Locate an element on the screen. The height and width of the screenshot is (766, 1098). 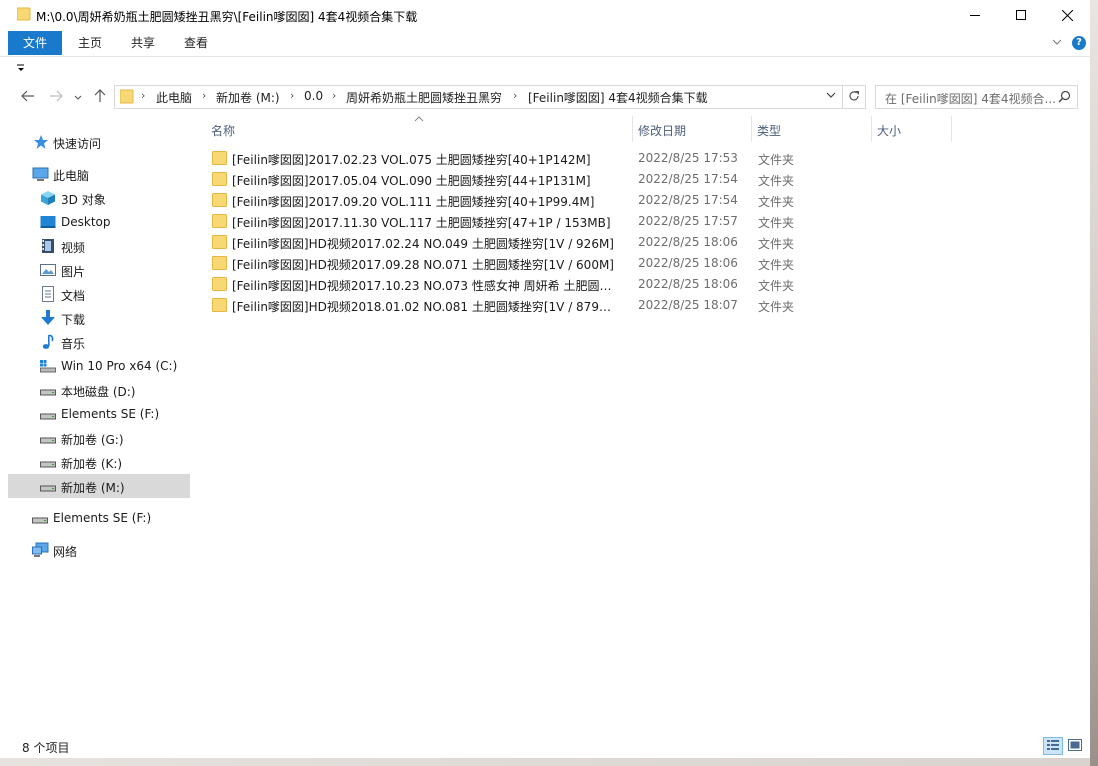
maximize-button is located at coordinates (1021, 15).